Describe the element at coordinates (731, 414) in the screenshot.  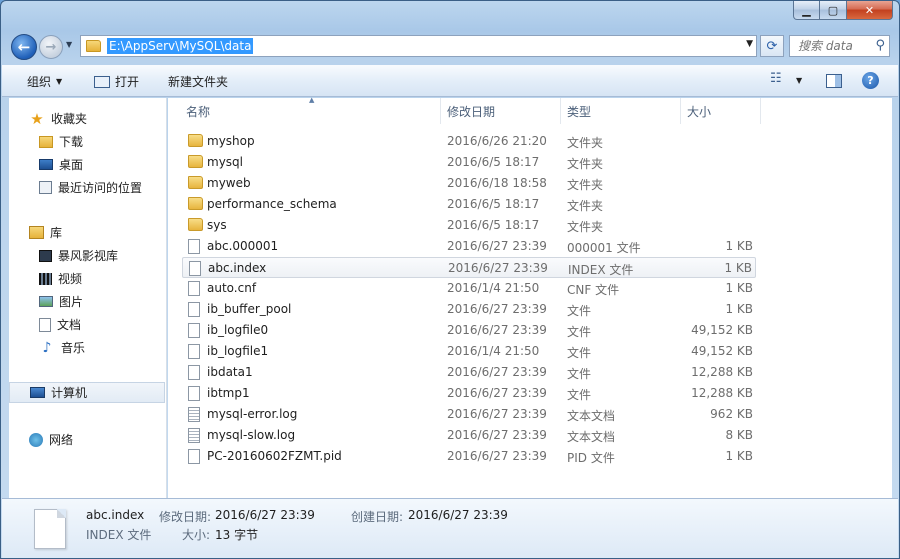
I see `file-size: 962 KB` at that location.